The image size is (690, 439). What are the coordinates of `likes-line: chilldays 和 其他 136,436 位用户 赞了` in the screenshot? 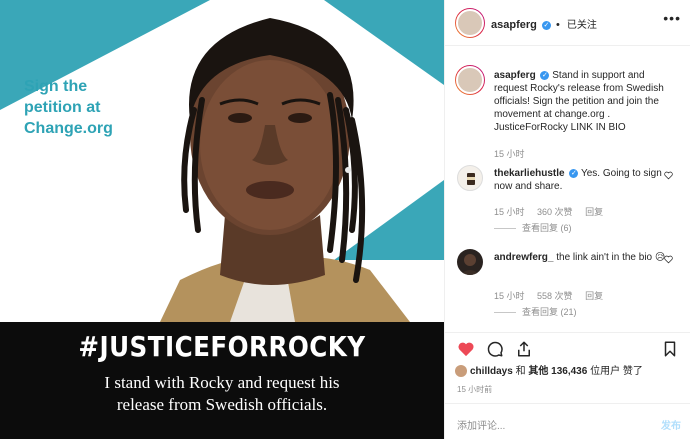 It's located at (549, 370).